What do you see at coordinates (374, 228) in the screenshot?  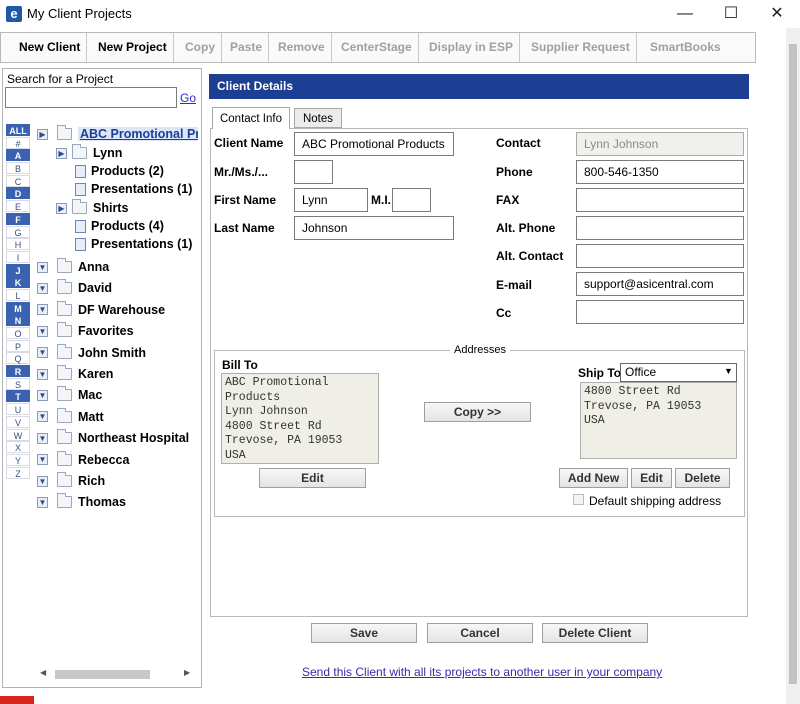 I see `last-name-field: Johnson` at bounding box center [374, 228].